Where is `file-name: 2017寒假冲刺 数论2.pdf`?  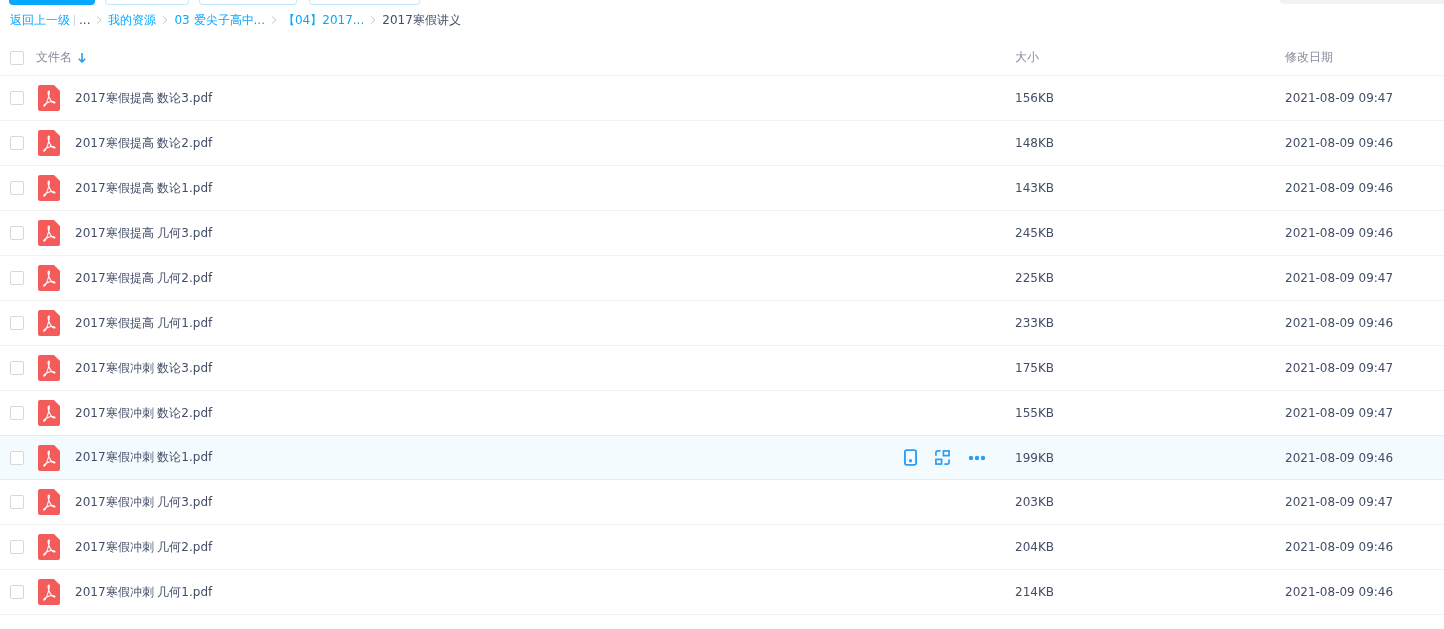 file-name: 2017寒假冲刺 数论2.pdf is located at coordinates (144, 413).